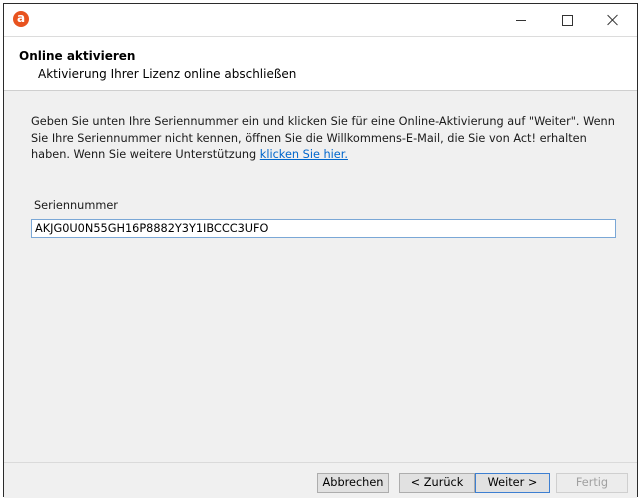 The image size is (643, 502). Describe the element at coordinates (353, 483) in the screenshot. I see `cancel-button: Abbrechen` at that location.